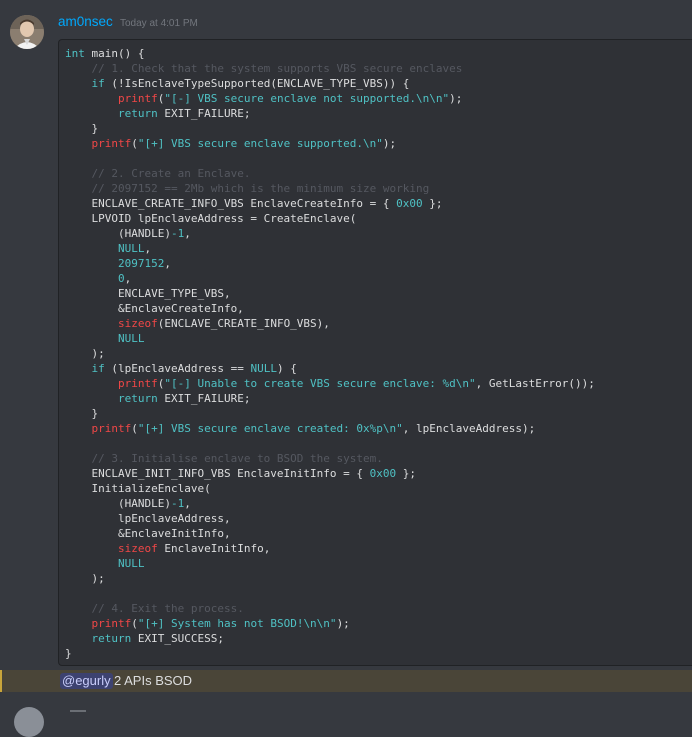 This screenshot has height=737, width=692. I want to click on code-token: (lpEnclaveAddress ==, so click(177, 368).